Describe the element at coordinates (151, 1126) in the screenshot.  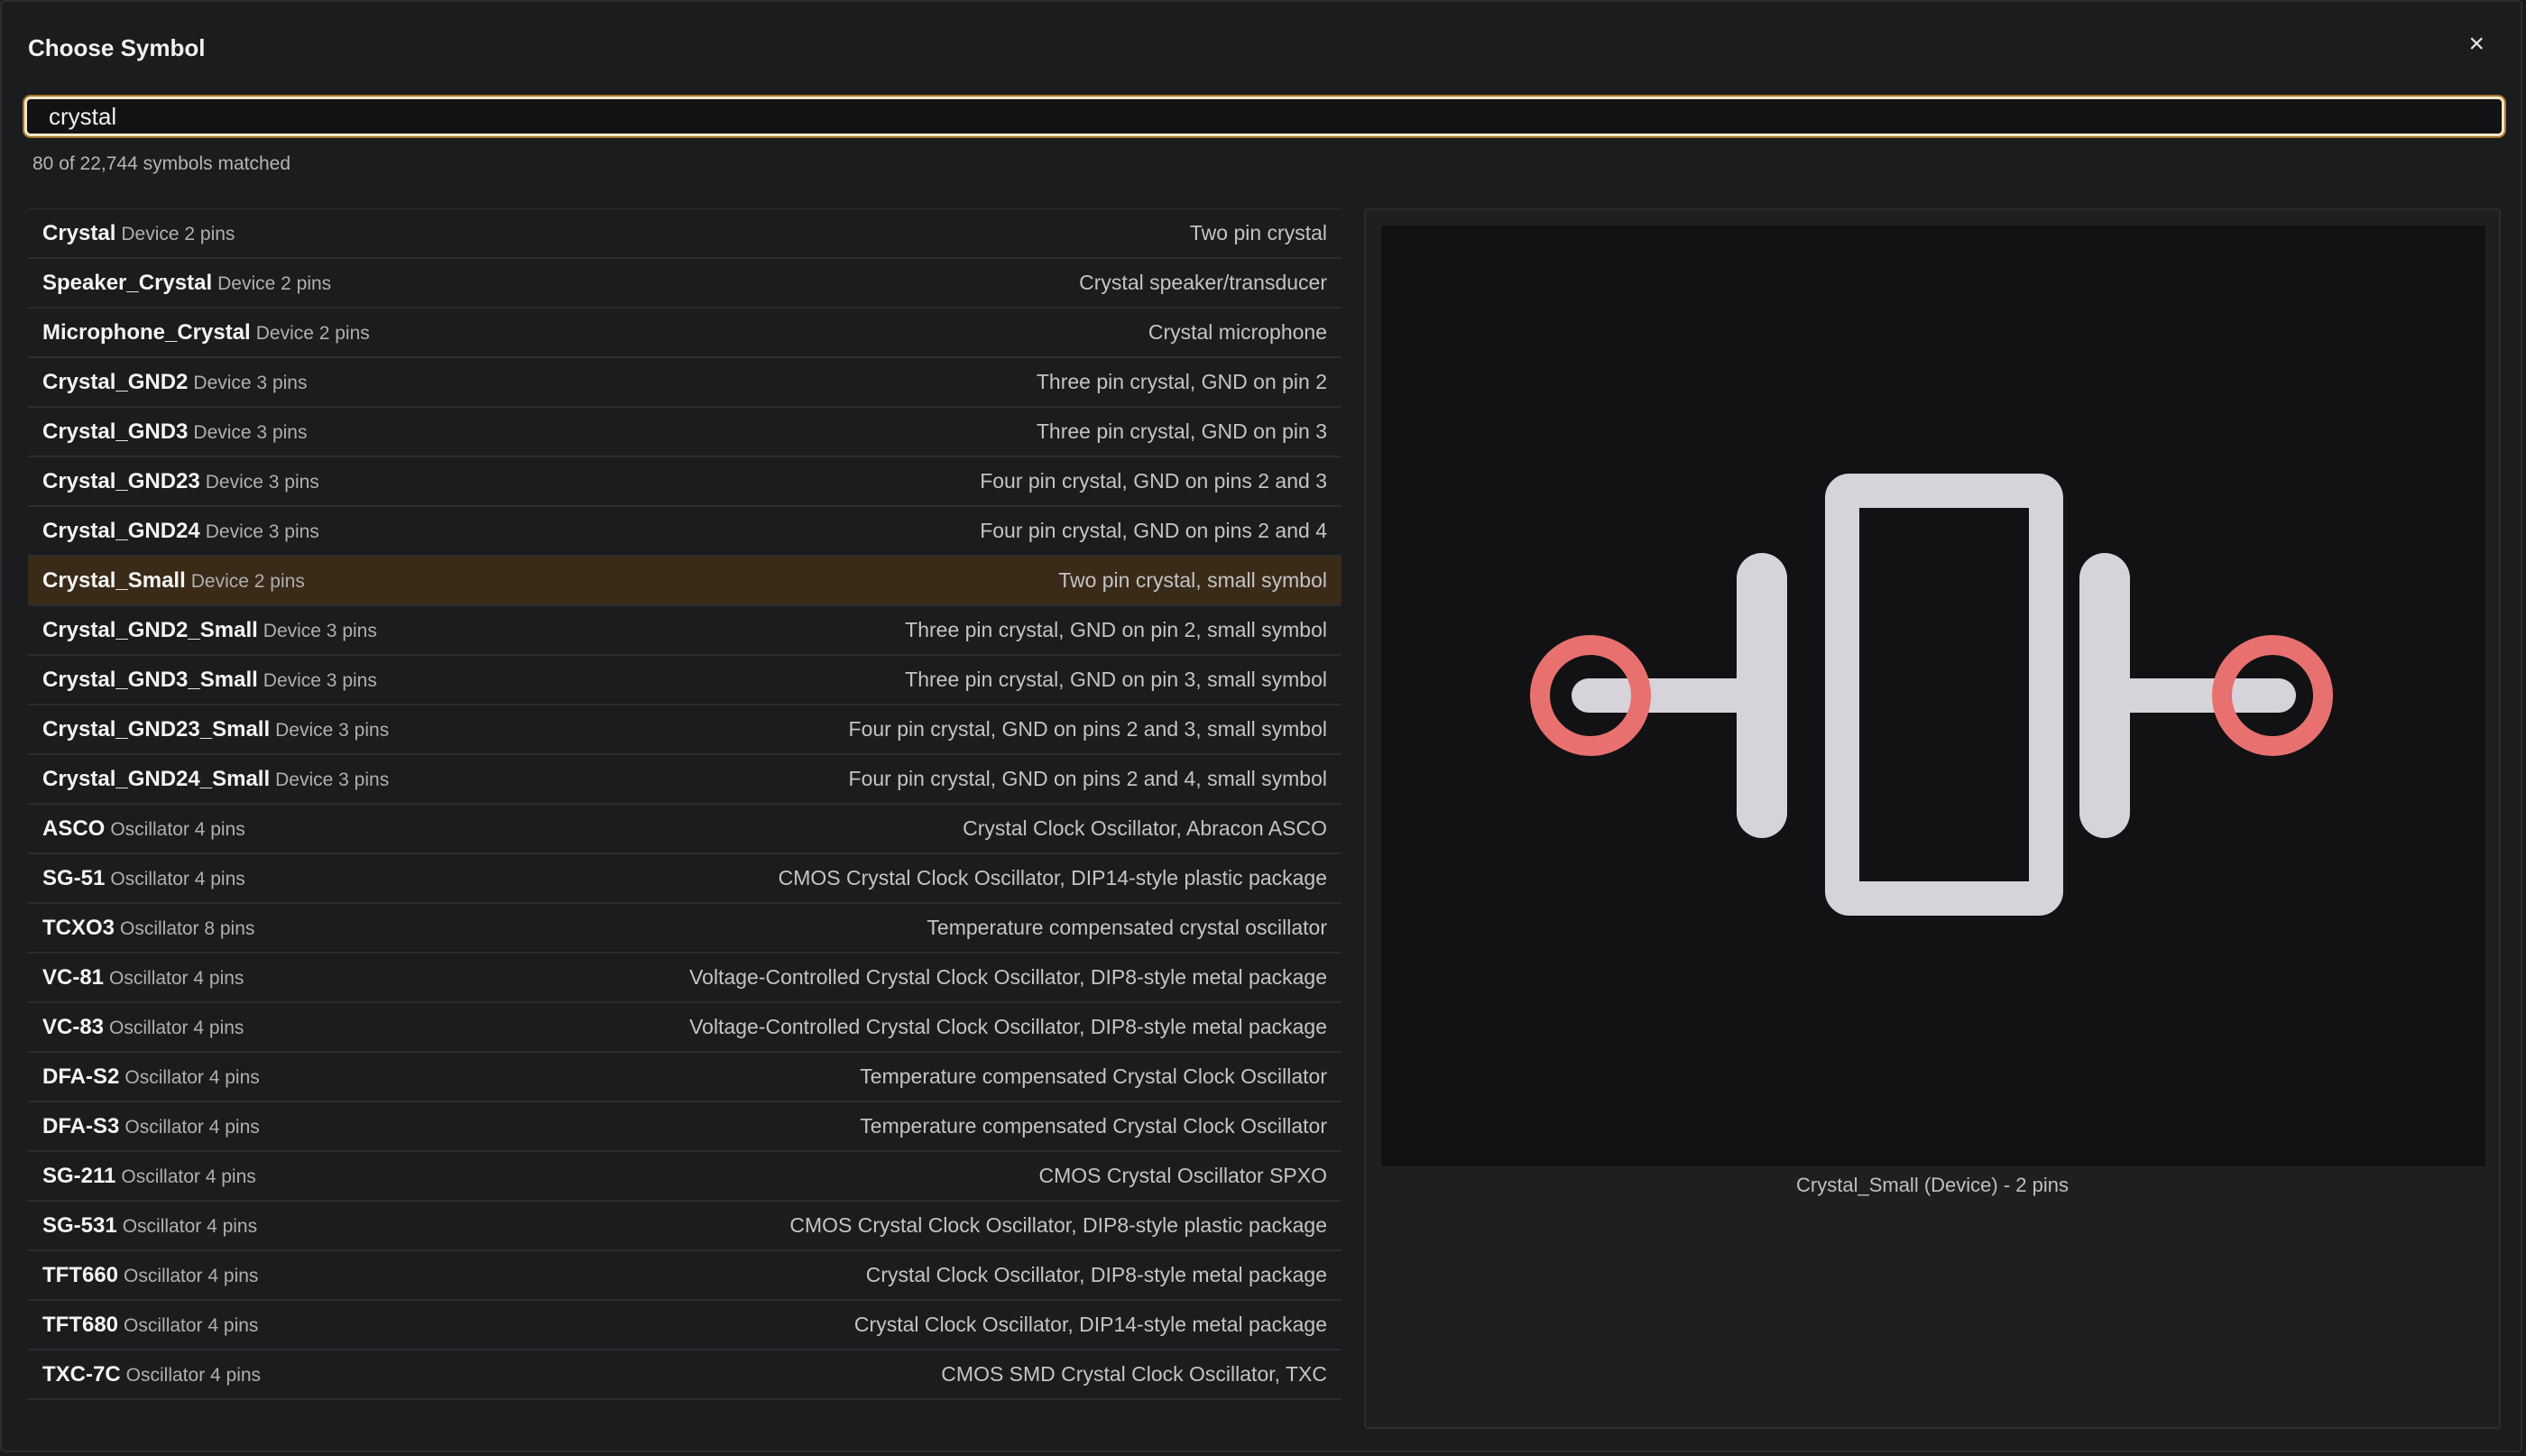
I see `symbol-row-left: DFA-S3 Oscillator 4 pins` at that location.